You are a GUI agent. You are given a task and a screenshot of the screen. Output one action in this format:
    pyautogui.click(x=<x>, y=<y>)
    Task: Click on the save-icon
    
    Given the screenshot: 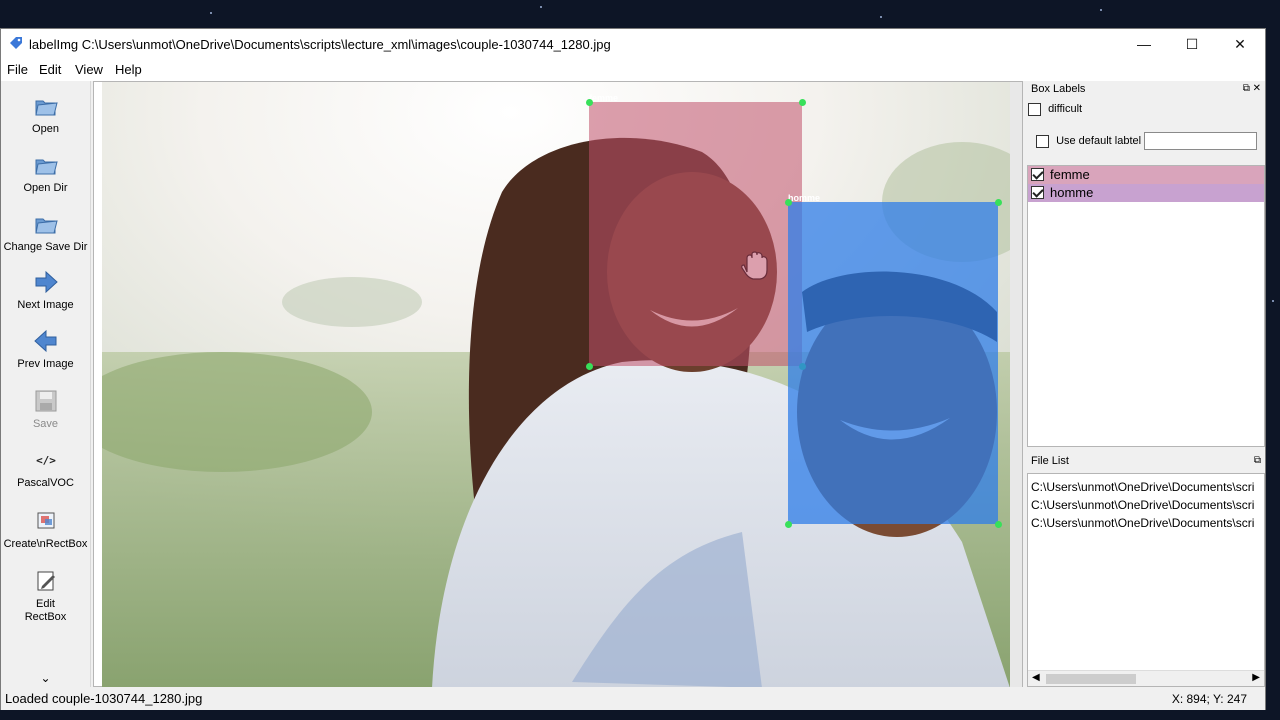 What is the action you would take?
    pyautogui.click(x=45, y=401)
    